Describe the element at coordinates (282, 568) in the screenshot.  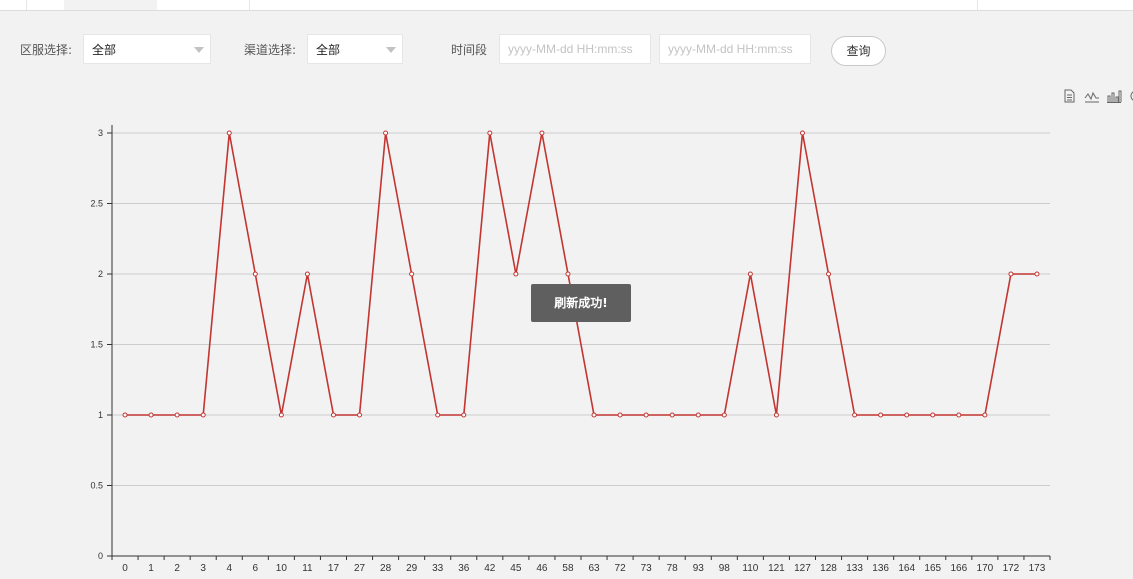
I see `x-tick-label: 10` at that location.